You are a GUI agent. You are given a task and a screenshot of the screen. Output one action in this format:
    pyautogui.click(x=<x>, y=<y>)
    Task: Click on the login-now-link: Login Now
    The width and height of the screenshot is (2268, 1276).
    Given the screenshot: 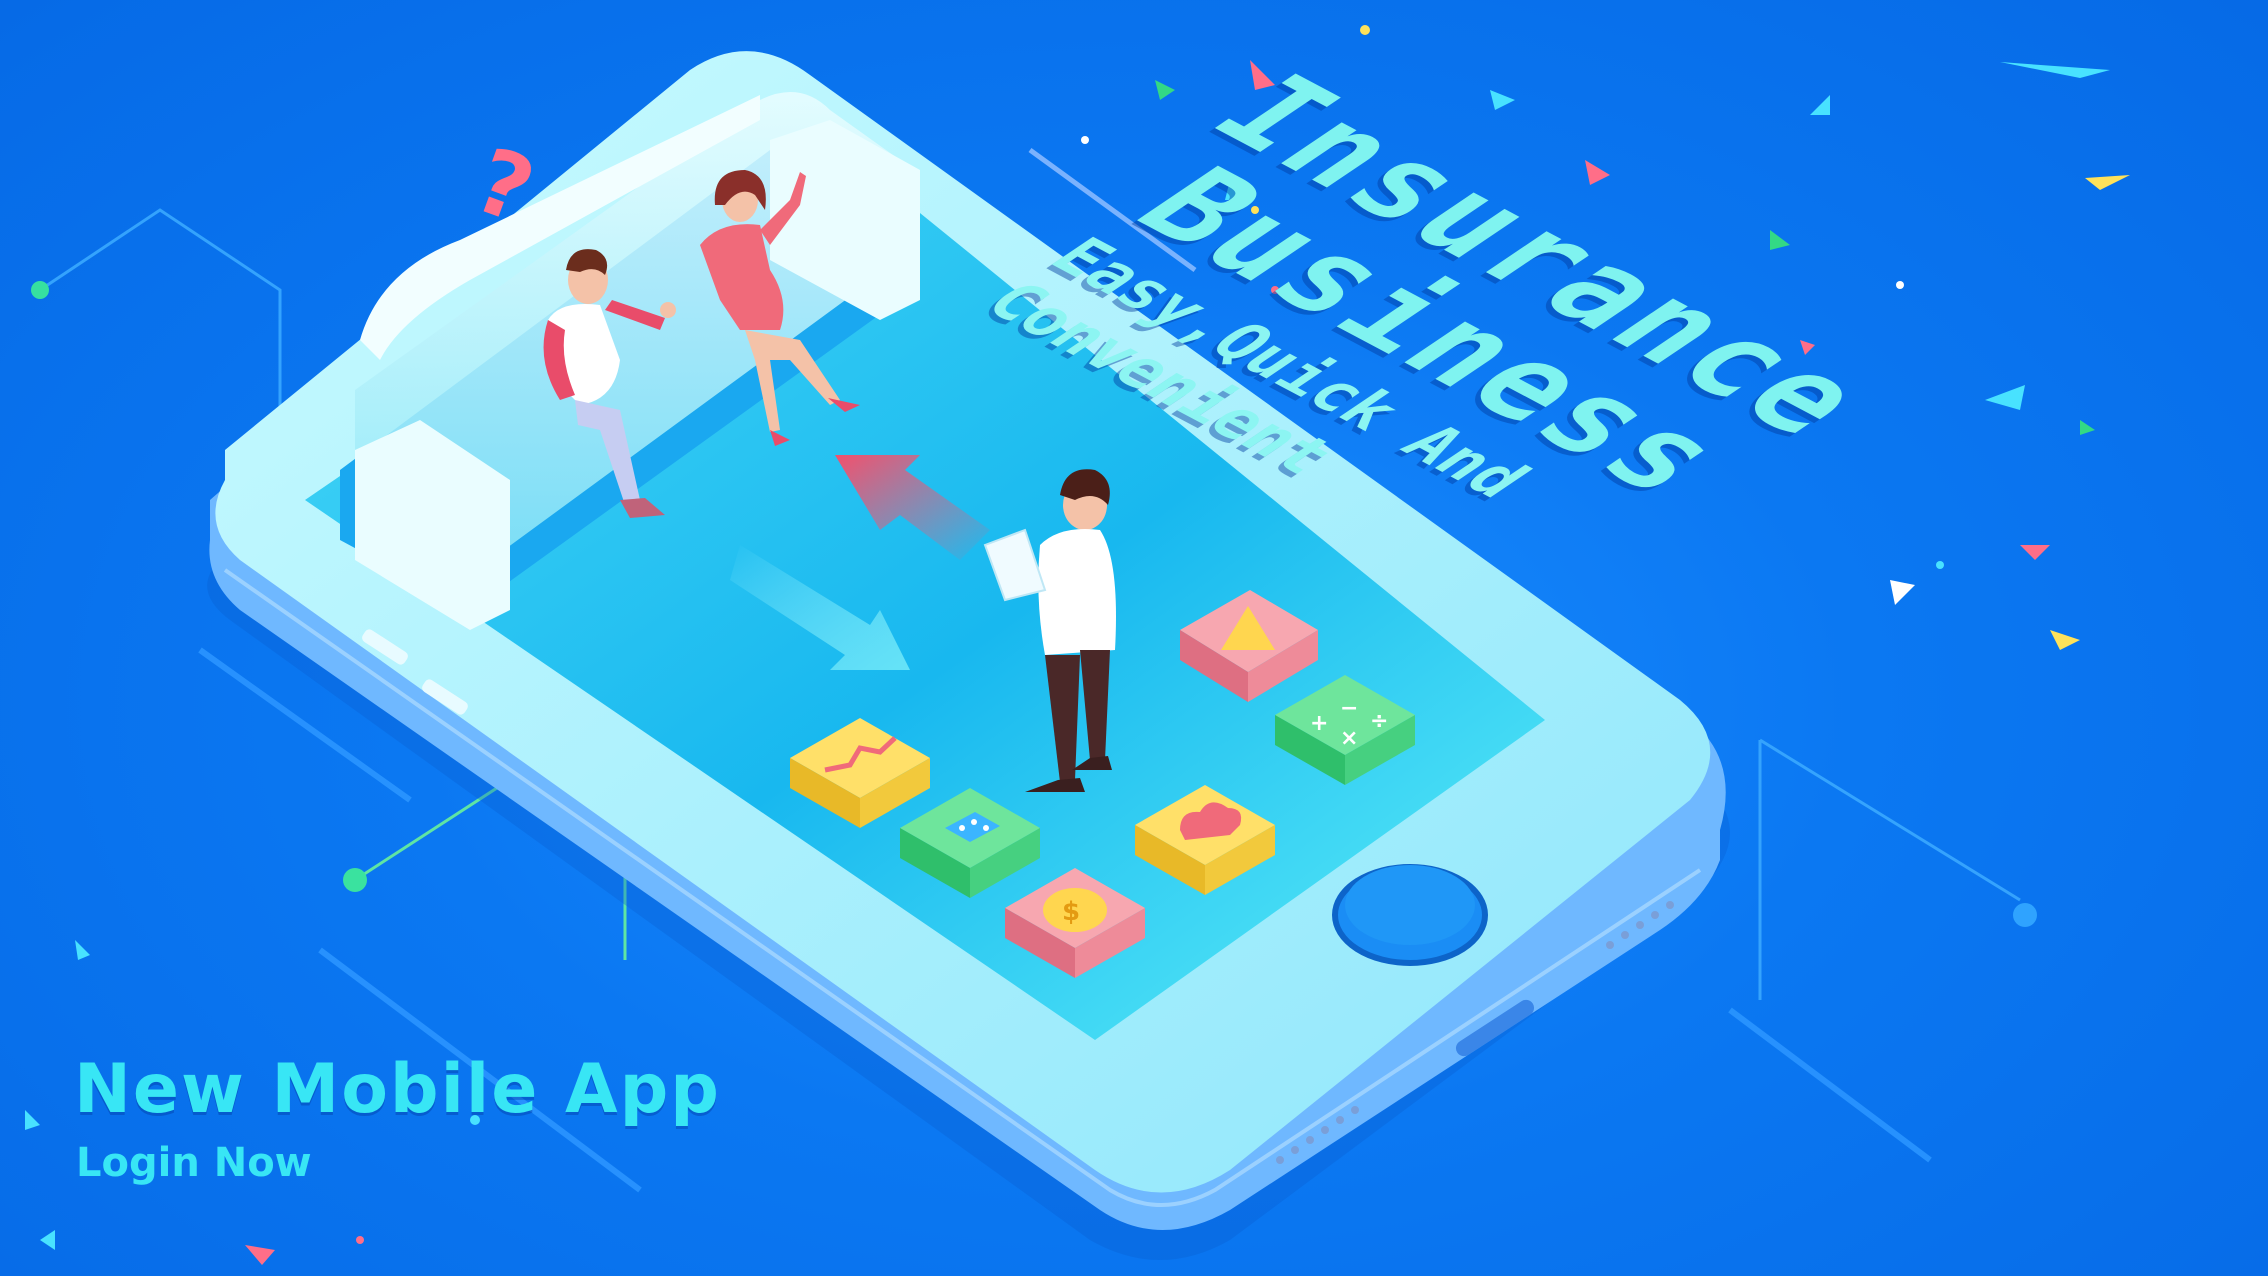 What is the action you would take?
    pyautogui.click(x=194, y=1163)
    